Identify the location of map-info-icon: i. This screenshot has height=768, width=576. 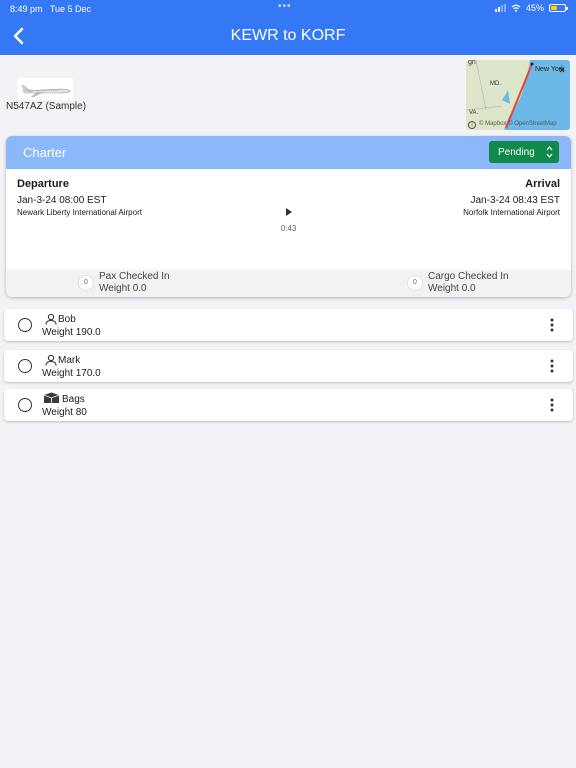
(472, 125).